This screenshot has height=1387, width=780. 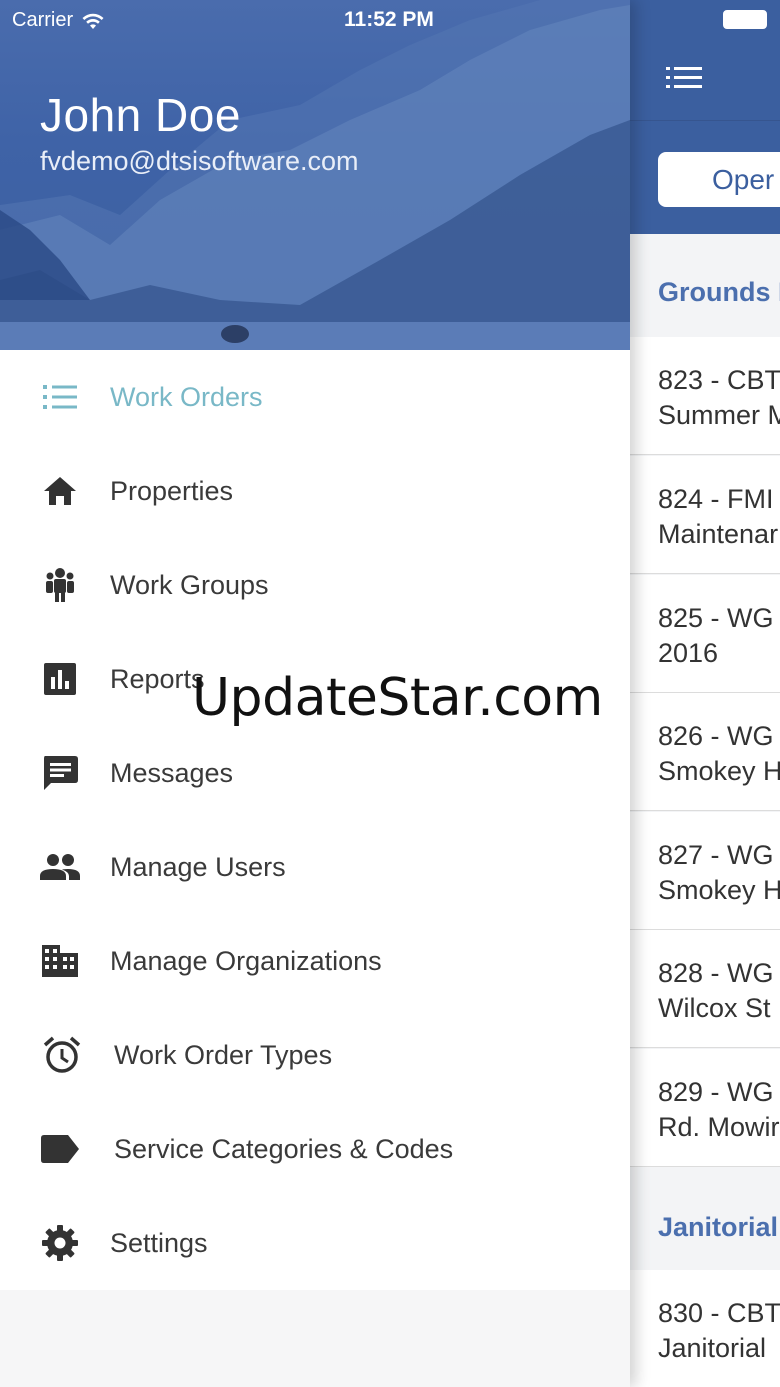 What do you see at coordinates (62, 1055) in the screenshot?
I see `alarm-clock-icon` at bounding box center [62, 1055].